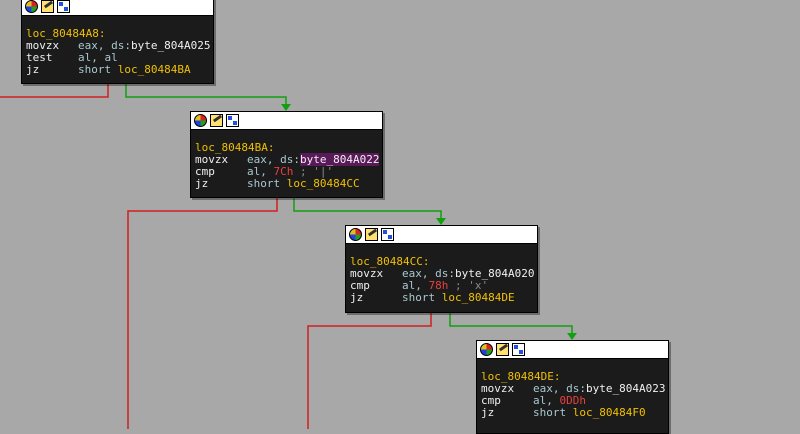 The width and height of the screenshot is (800, 434). I want to click on instruction-line: jz short loc_80484F0, so click(572, 413).